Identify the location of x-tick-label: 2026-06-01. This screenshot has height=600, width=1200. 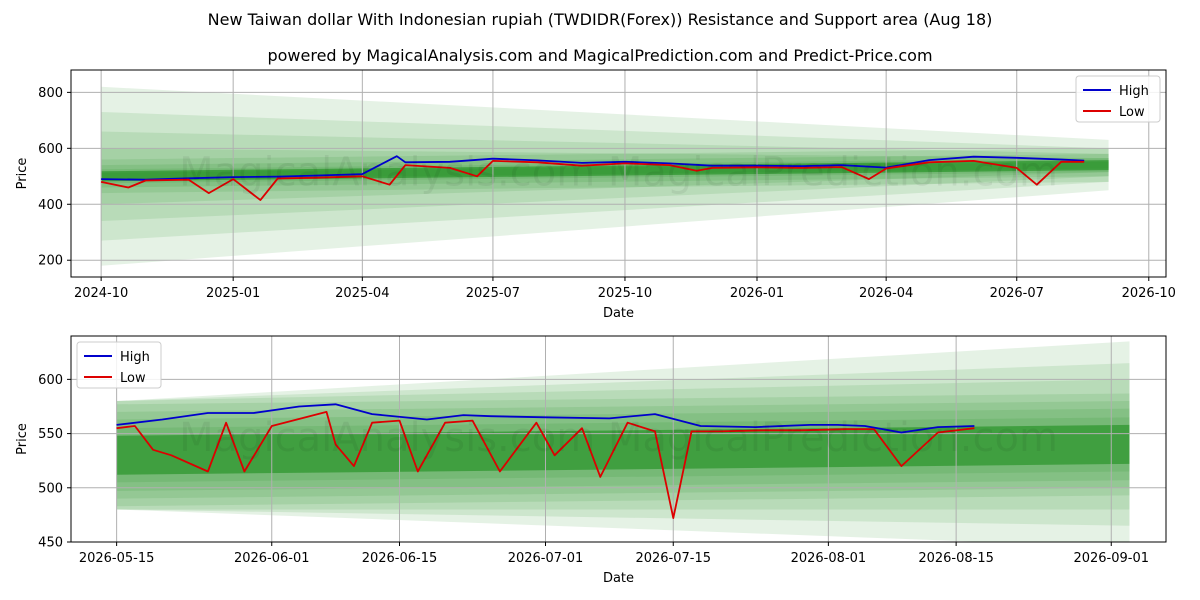
(272, 558).